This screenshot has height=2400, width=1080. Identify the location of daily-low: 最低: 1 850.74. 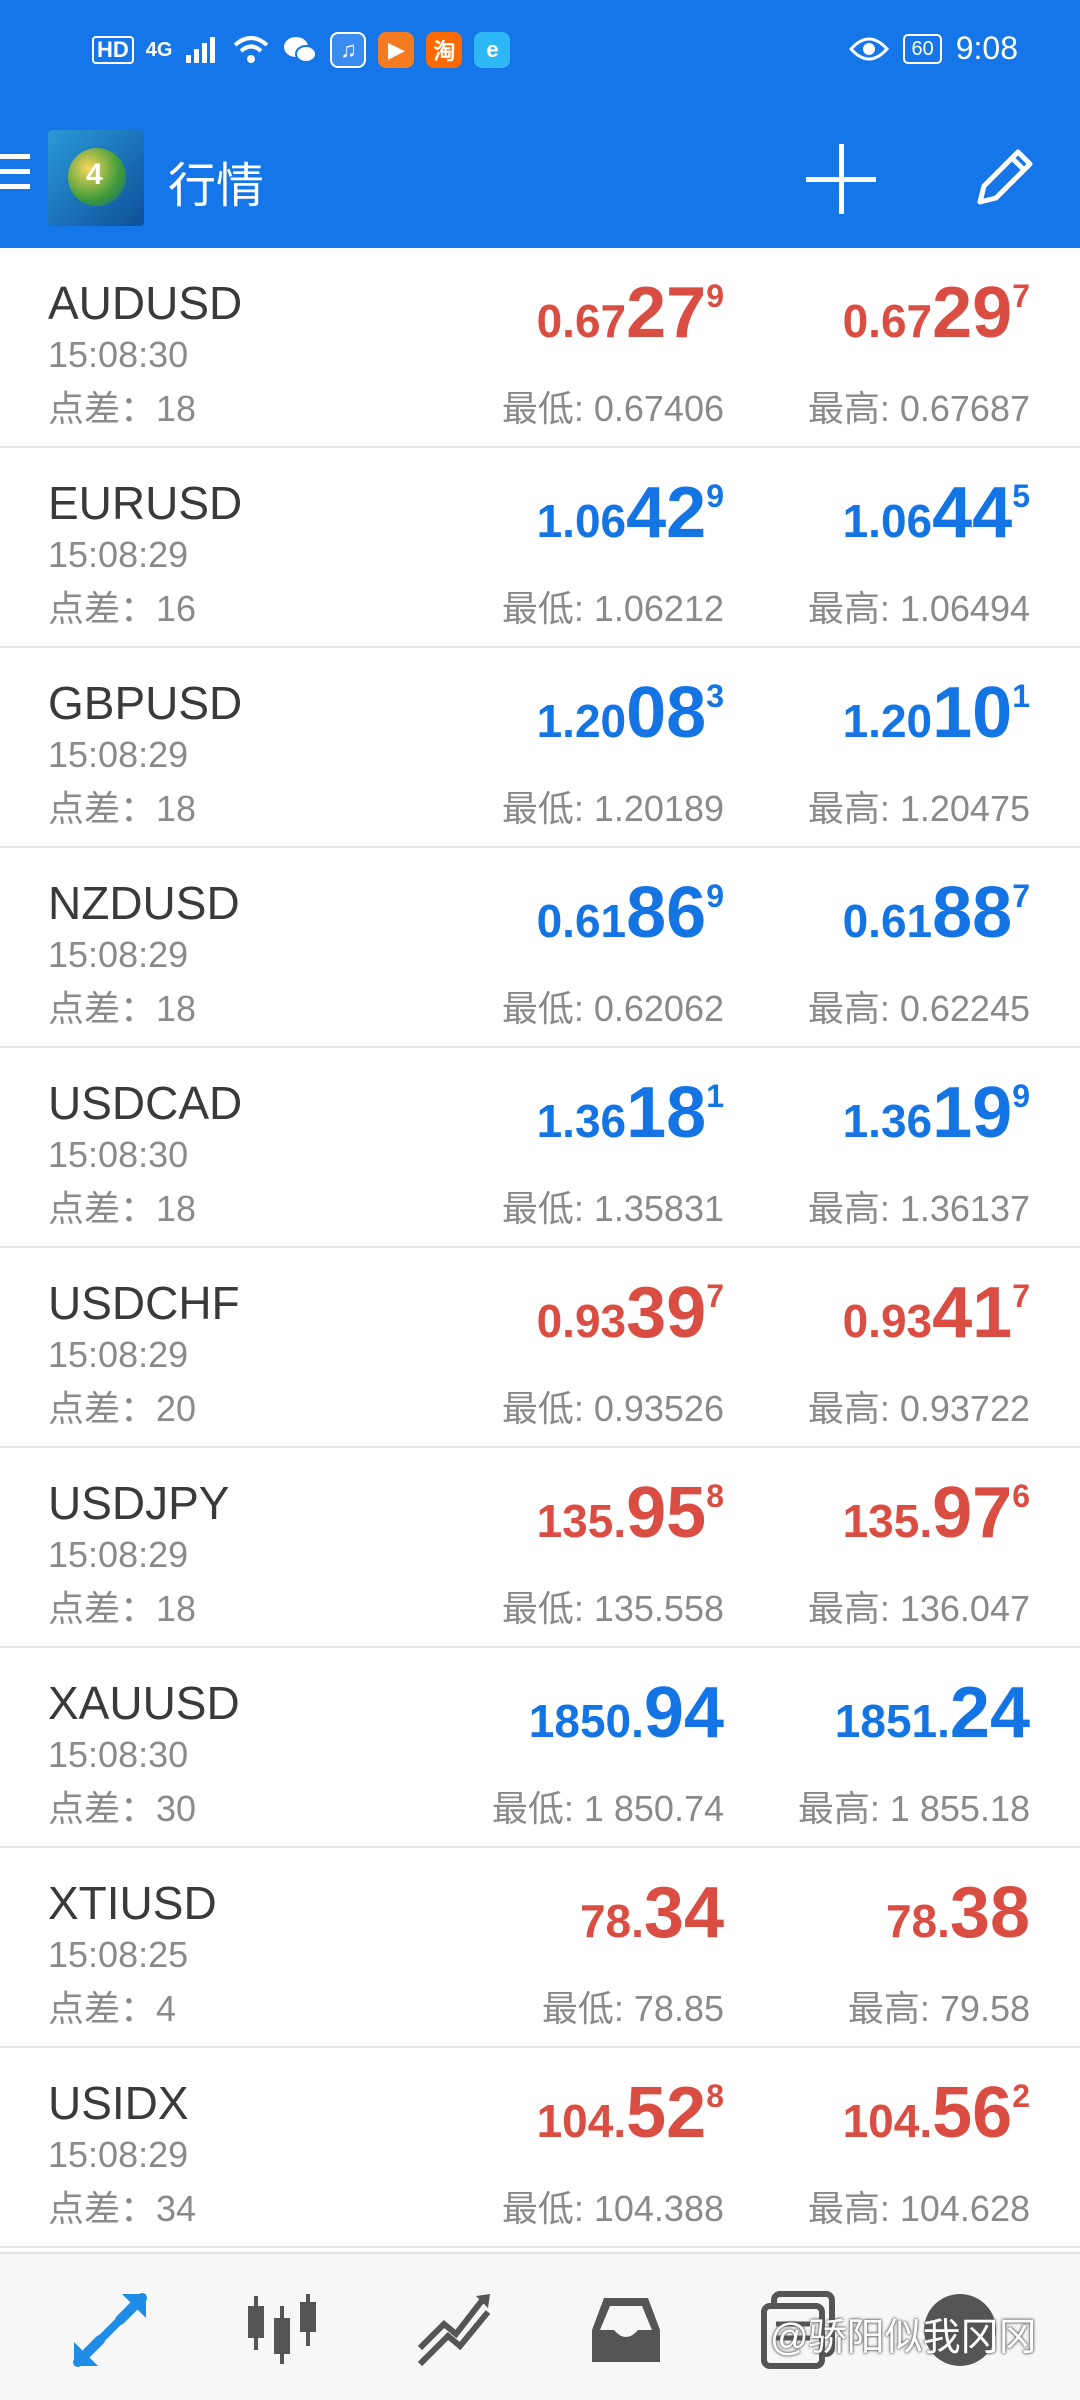
(607, 1808).